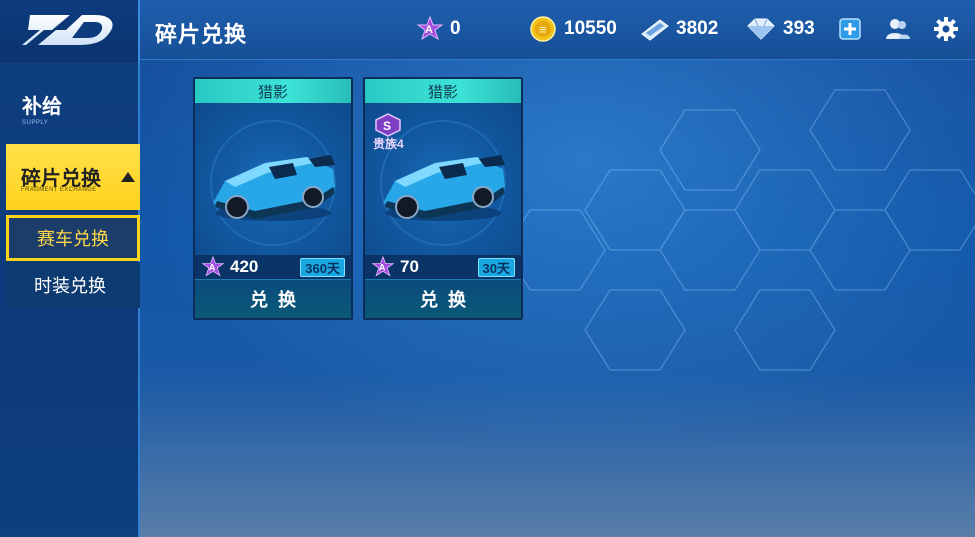 The width and height of the screenshot is (975, 537). Describe the element at coordinates (59, 190) in the screenshot. I see `fragment-exchange-sublabel: FRAGMENT EXCHANGE` at that location.